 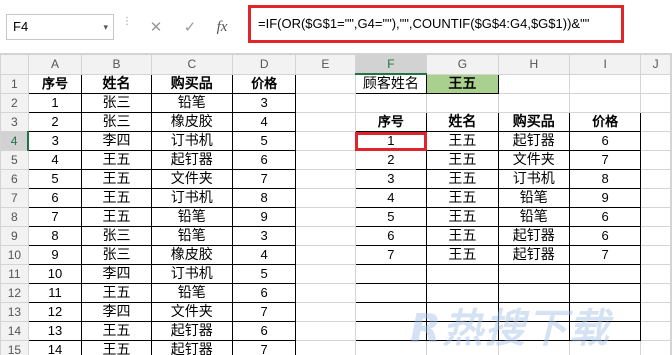 What do you see at coordinates (655, 179) in the screenshot?
I see `cell-j6` at bounding box center [655, 179].